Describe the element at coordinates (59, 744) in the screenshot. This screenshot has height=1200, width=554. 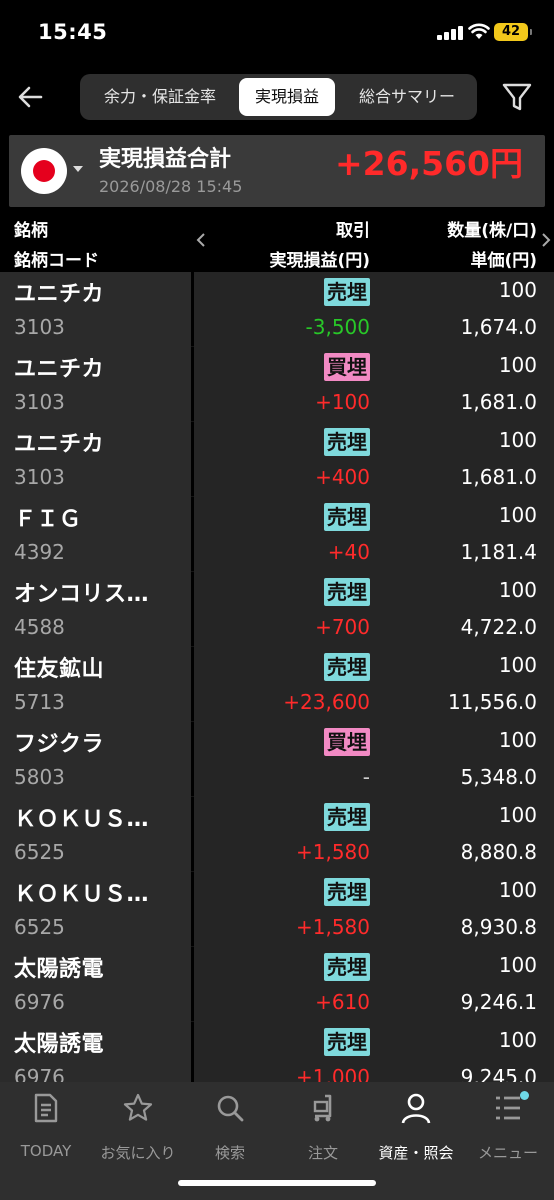
I see `stock-name: フジクラ` at that location.